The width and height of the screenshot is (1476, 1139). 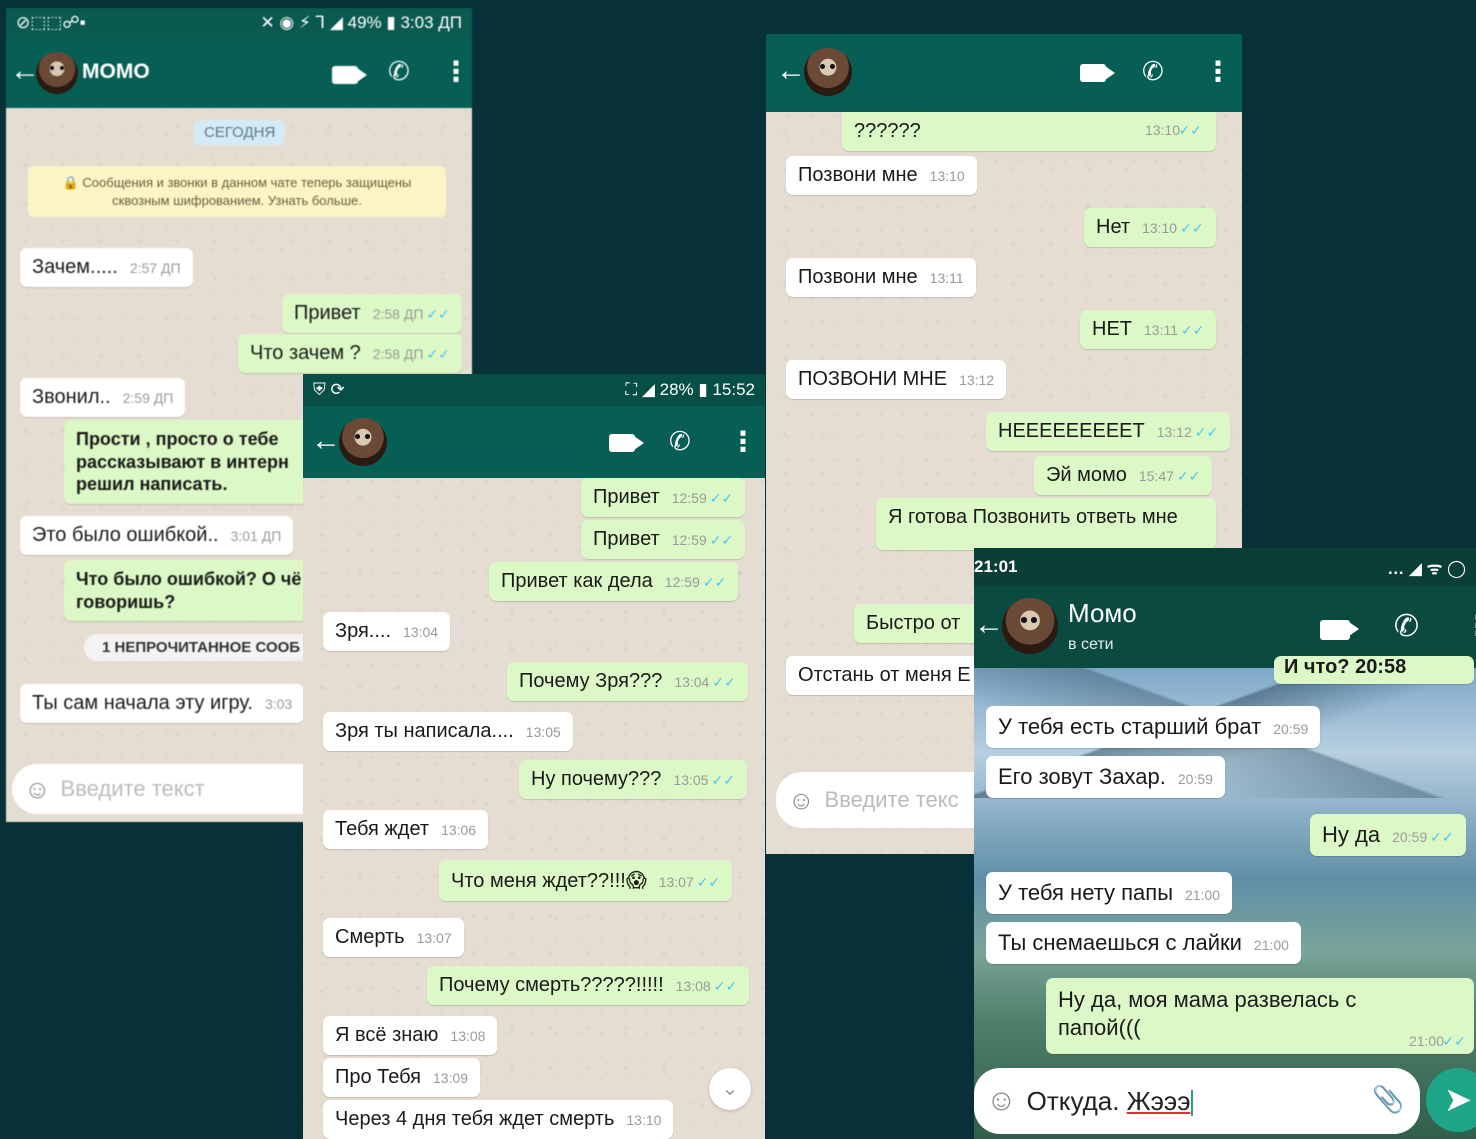 What do you see at coordinates (1108, 431) in the screenshot?
I see `message-out: НЕЕЕЕЕЕЕЕЕТ 13:12 ✓✓` at bounding box center [1108, 431].